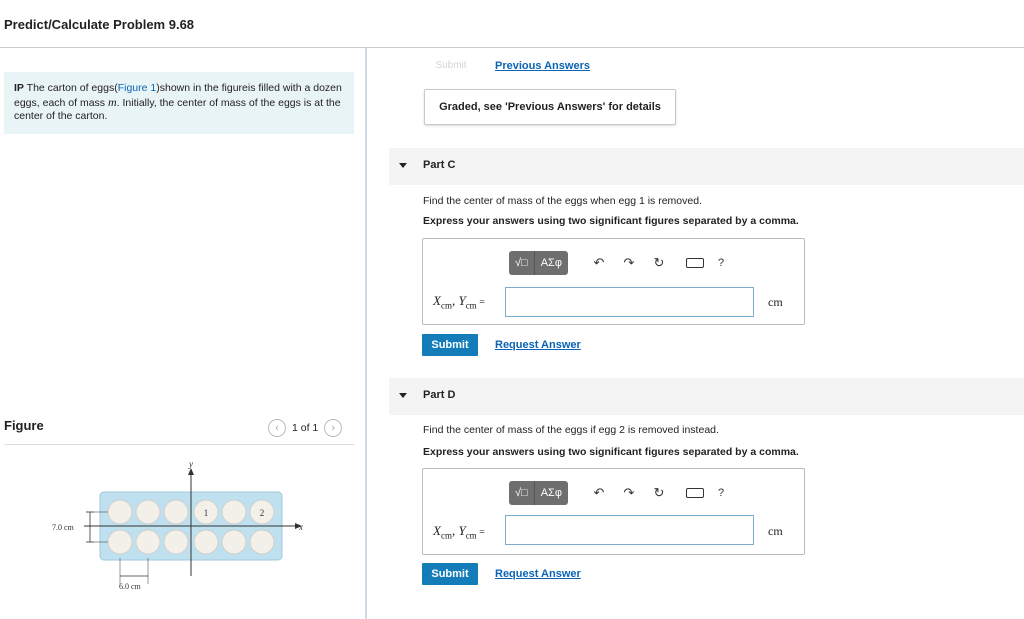 The width and height of the screenshot is (1024, 619). What do you see at coordinates (706, 166) in the screenshot?
I see `part-c-header: Part C` at bounding box center [706, 166].